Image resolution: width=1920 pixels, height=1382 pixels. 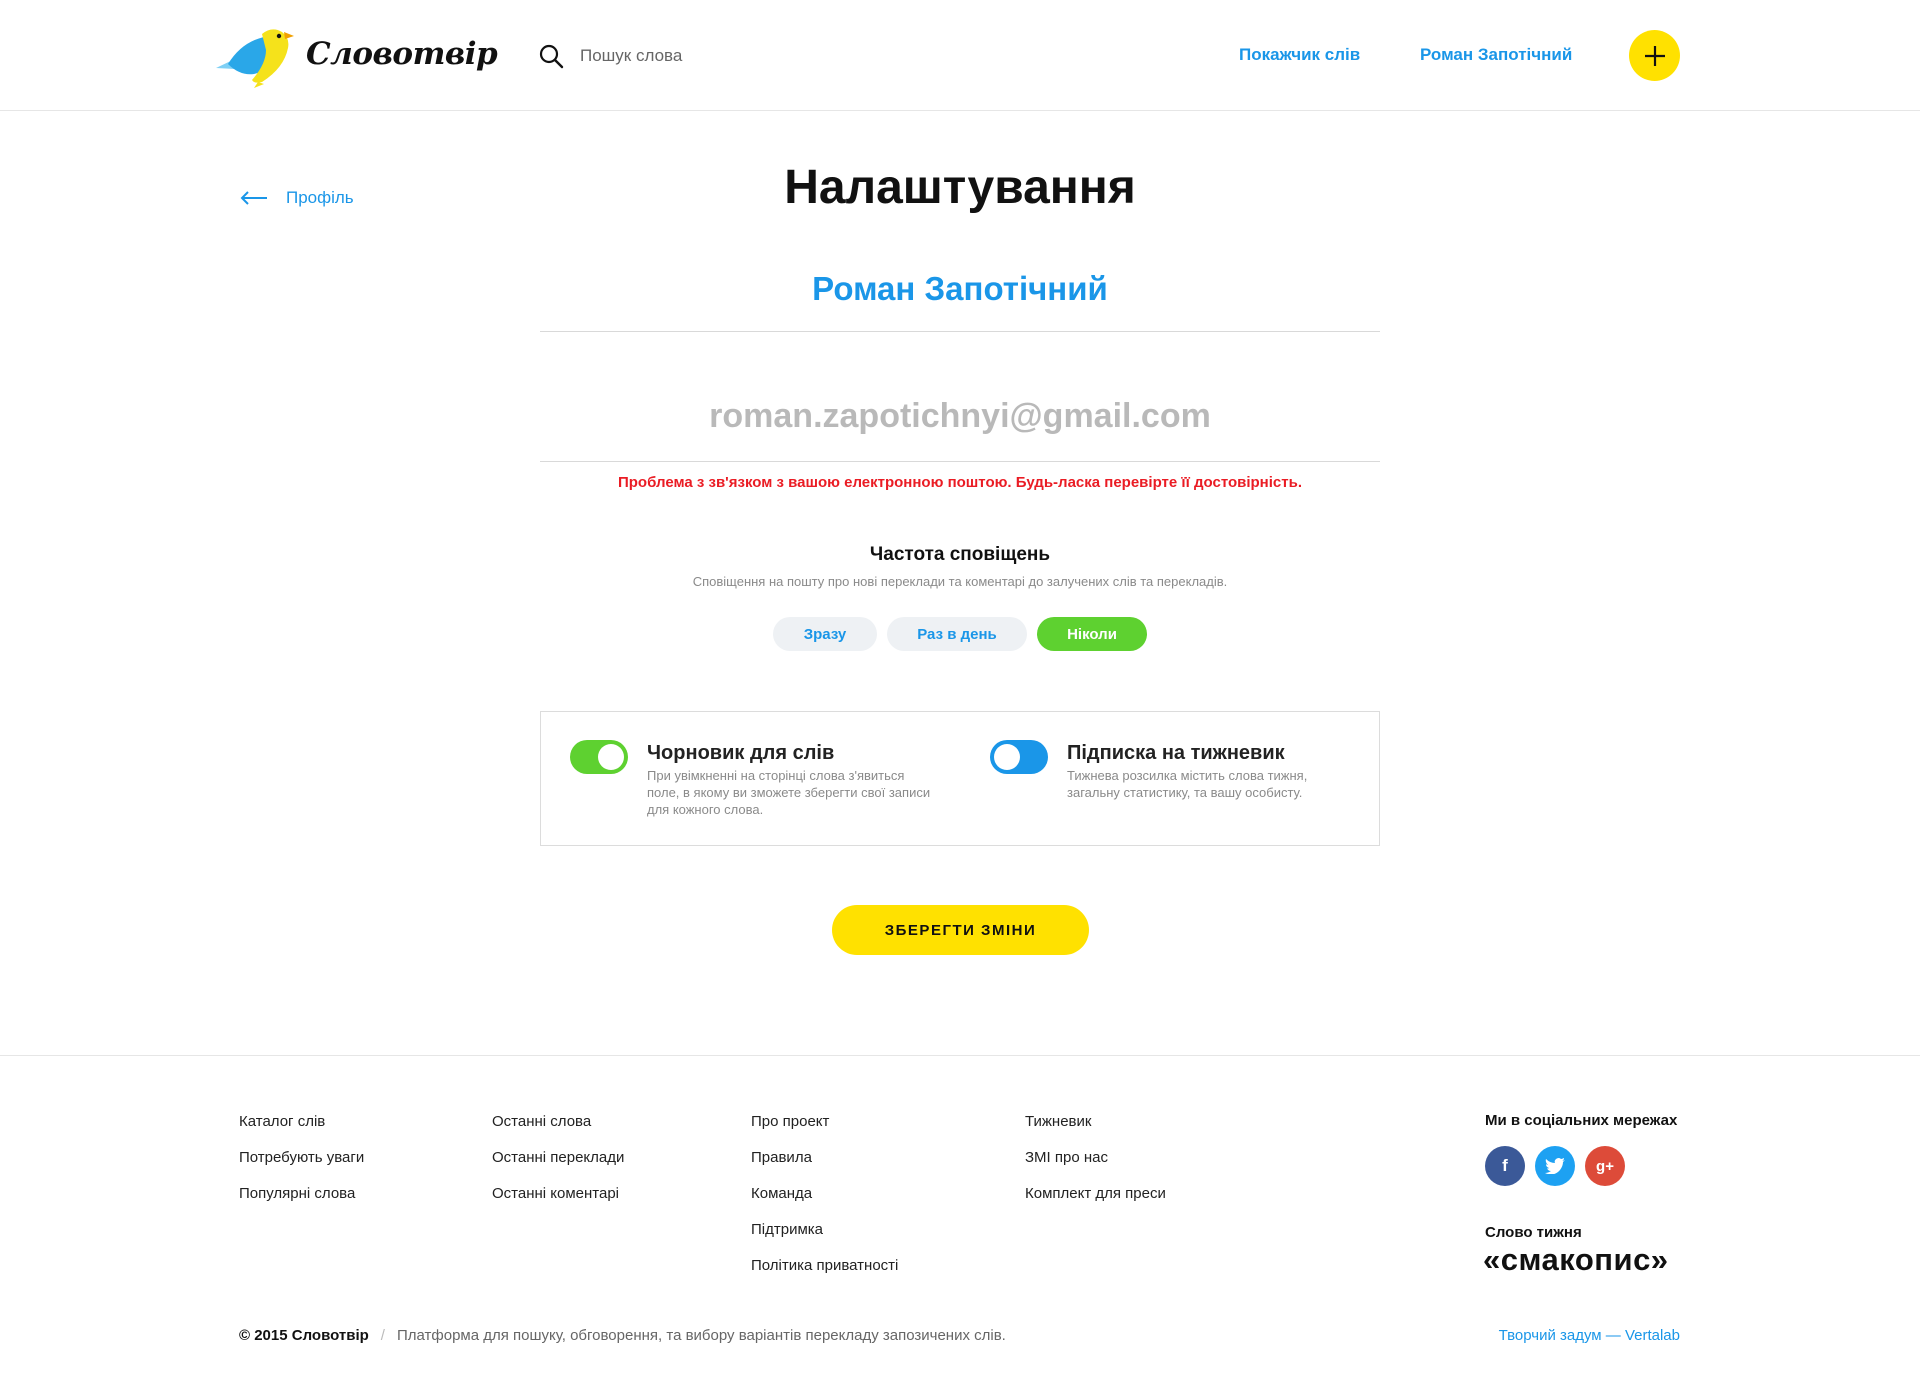 I want to click on word-of-week-title: Слово тижня, so click(x=1533, y=1232).